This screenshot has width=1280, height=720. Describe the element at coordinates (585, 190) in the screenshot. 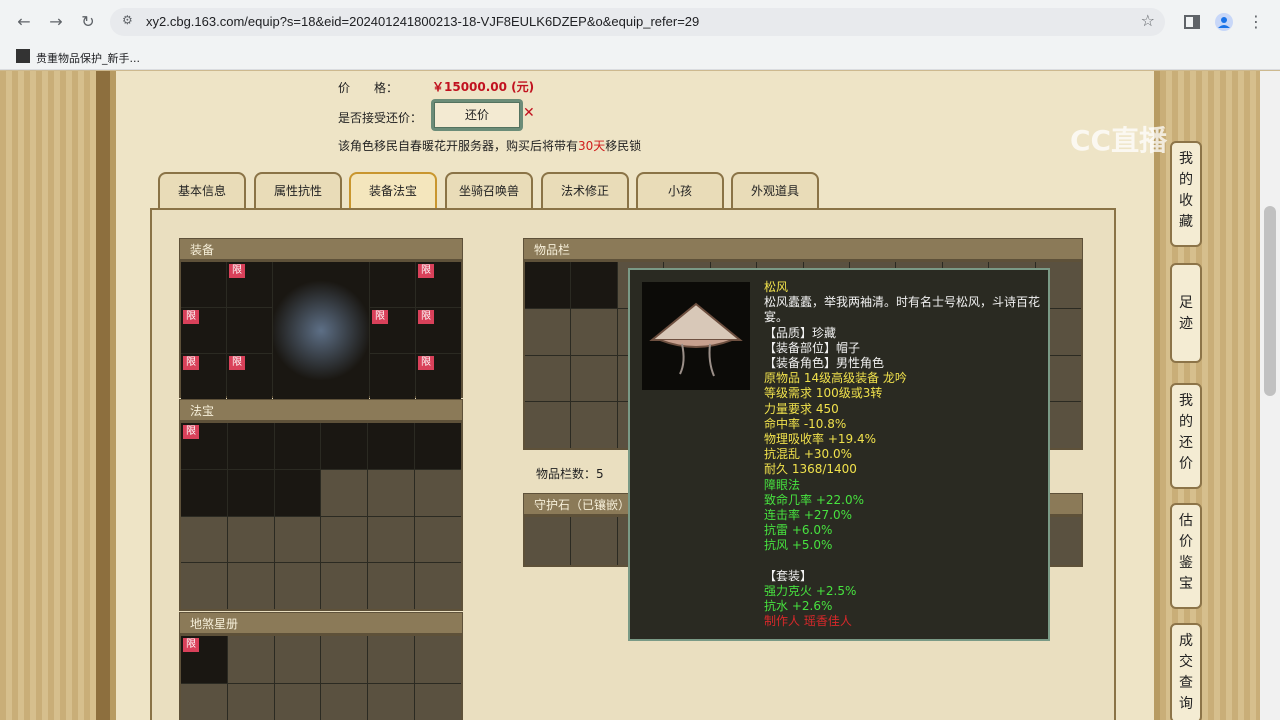

I see `tab-spell-mod: 法术修正` at that location.